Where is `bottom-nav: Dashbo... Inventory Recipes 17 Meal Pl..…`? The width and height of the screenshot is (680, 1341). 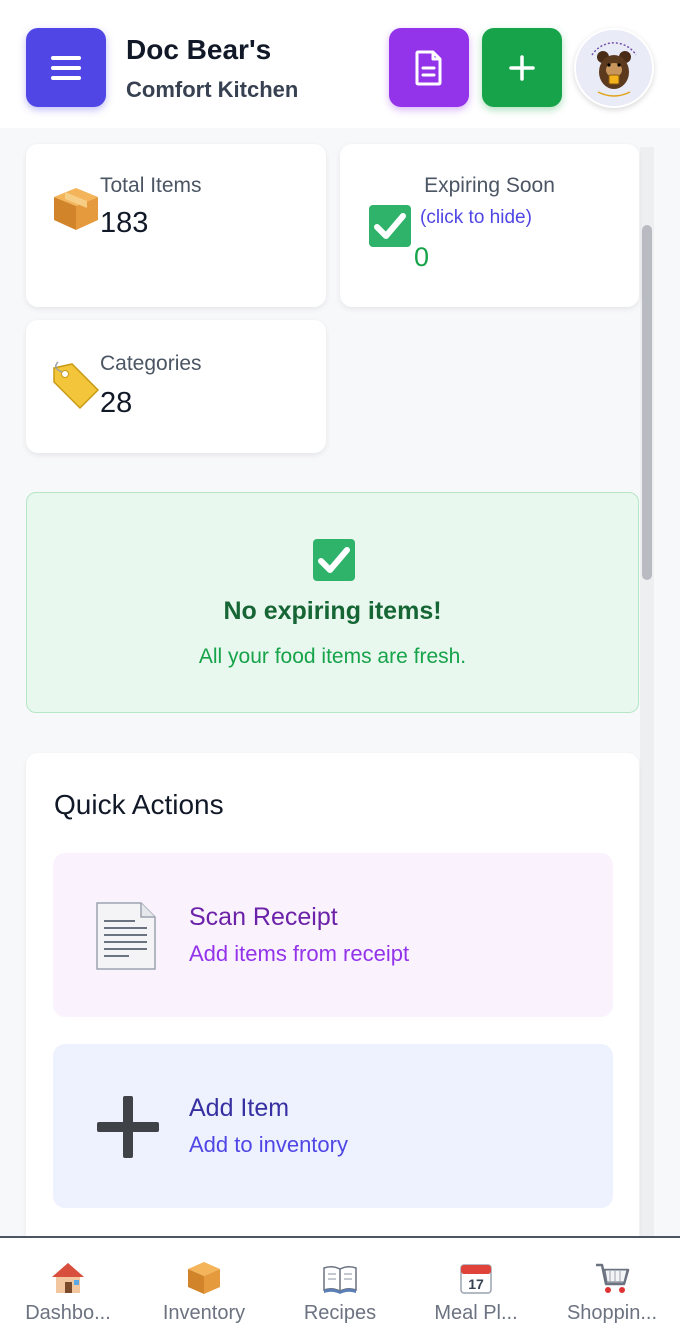 bottom-nav: Dashbo... Inventory Recipes 17 Meal Pl..… is located at coordinates (340, 1288).